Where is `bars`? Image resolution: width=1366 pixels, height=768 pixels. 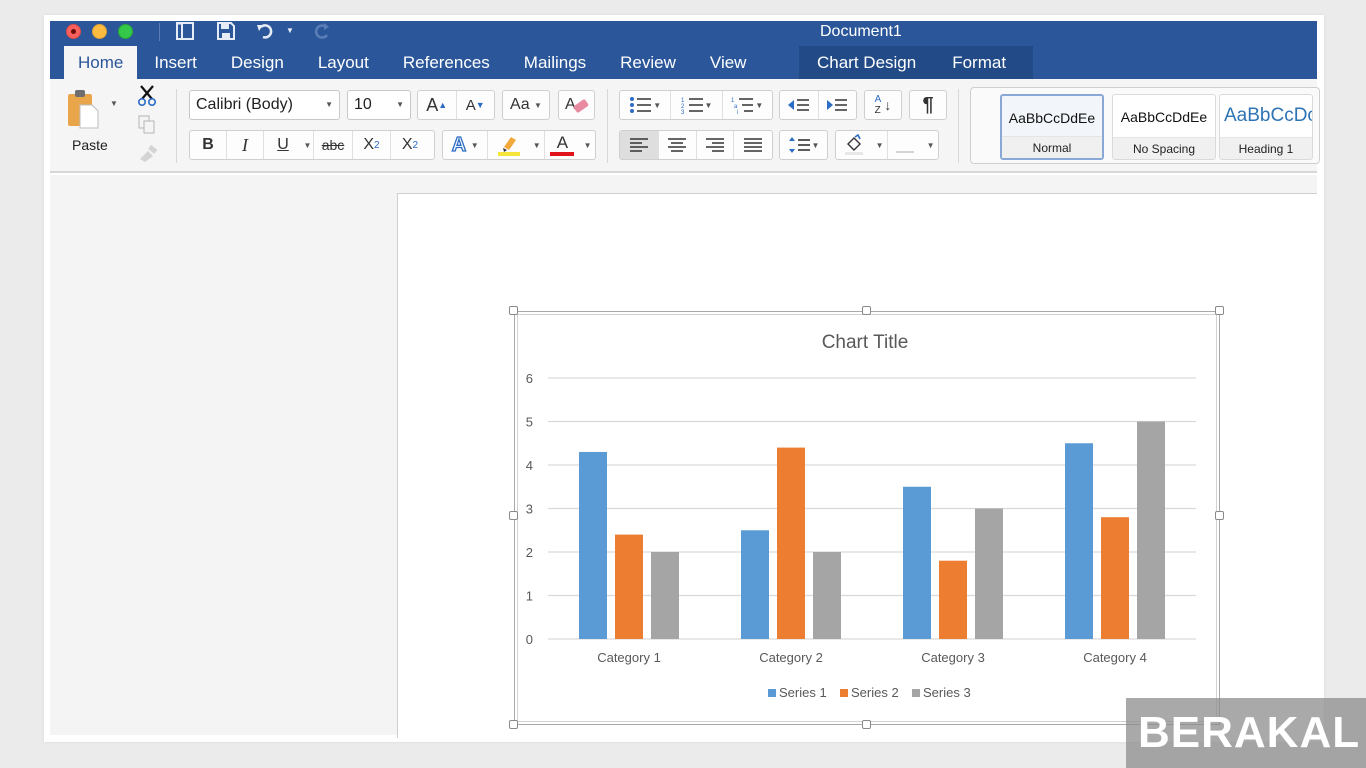
bars is located at coordinates (872, 530).